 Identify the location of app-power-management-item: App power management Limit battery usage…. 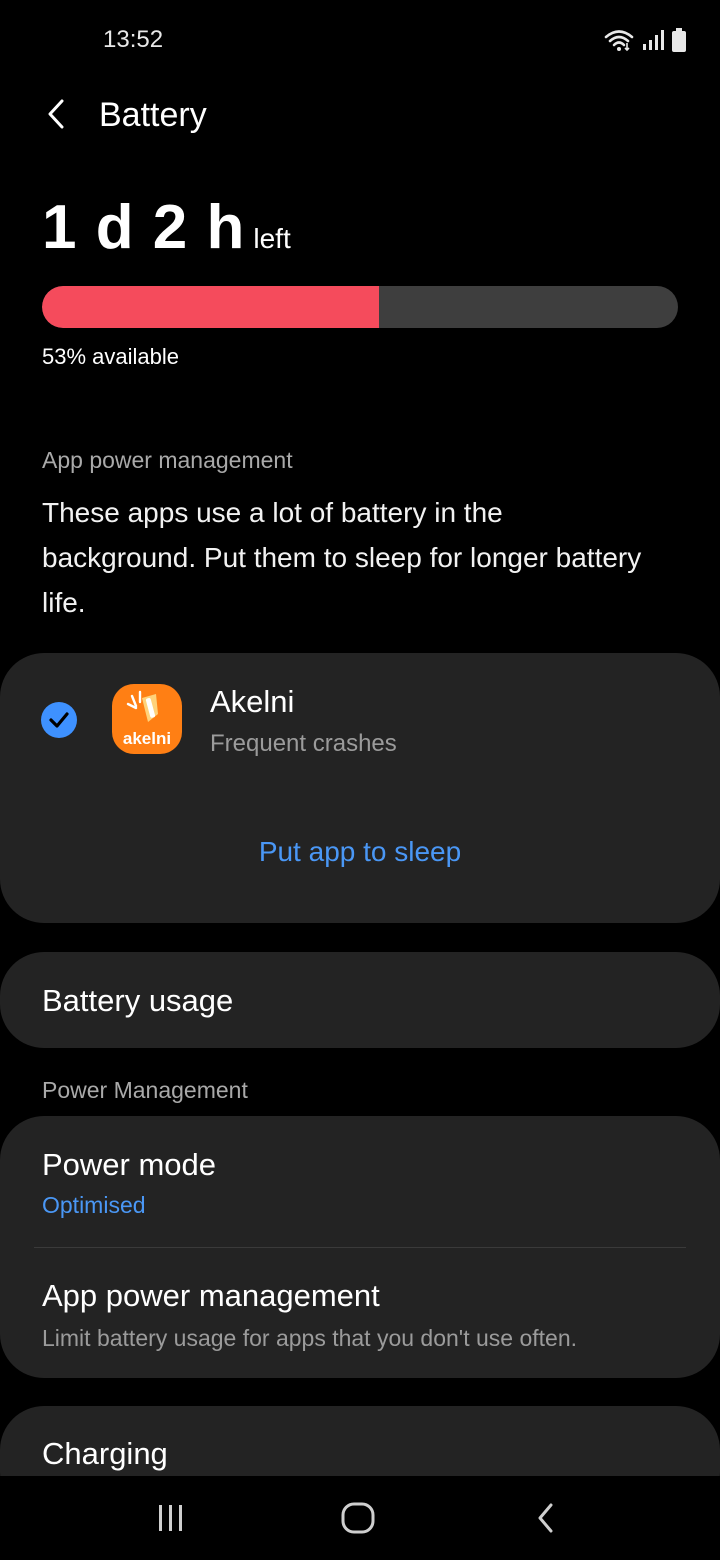
(360, 1313).